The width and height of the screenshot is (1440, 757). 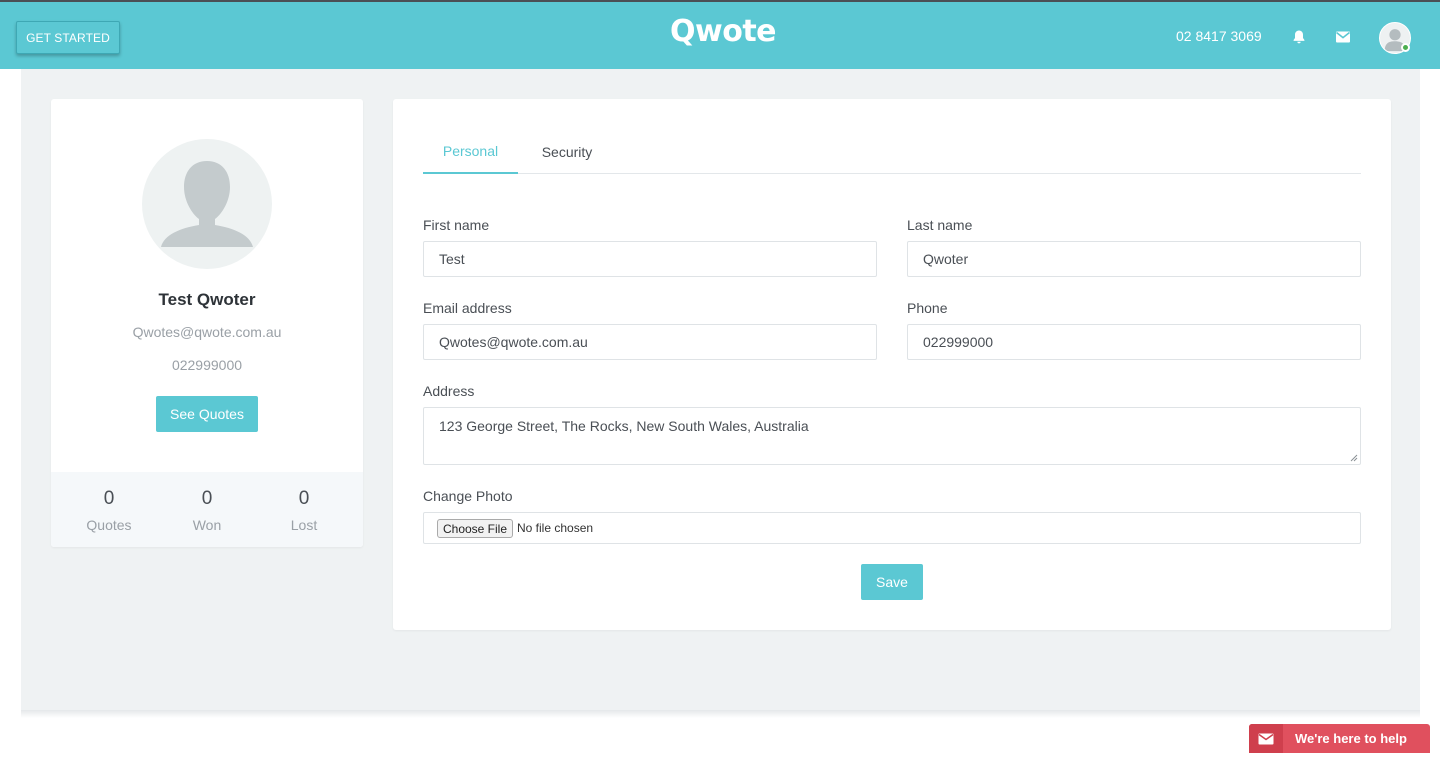 I want to click on first-name-input: Test, so click(x=650, y=259).